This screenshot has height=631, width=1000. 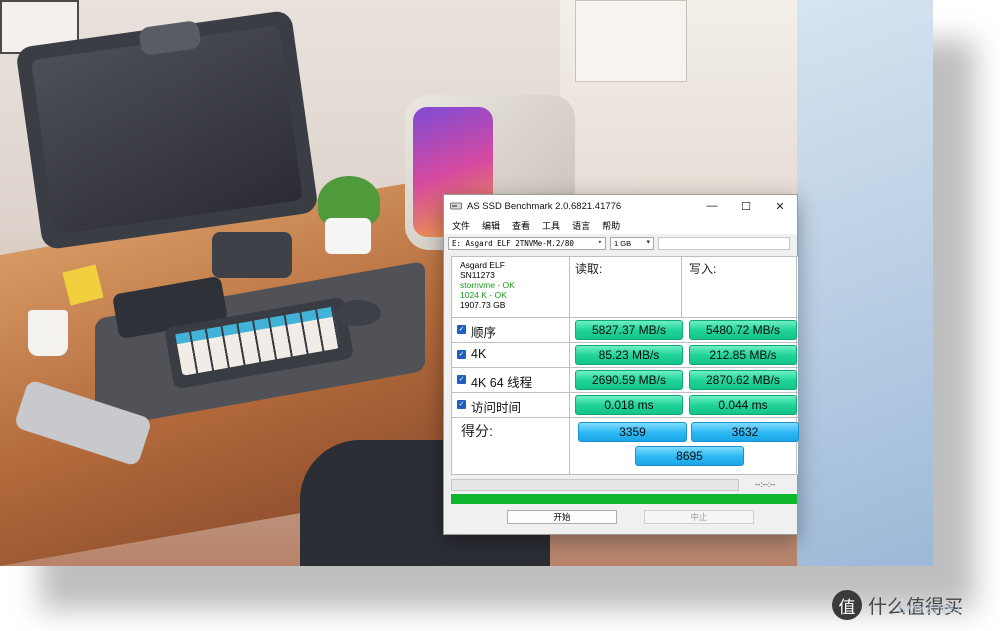 I want to click on 4k64-read-value: 2690.59 MB/s, so click(x=629, y=380).